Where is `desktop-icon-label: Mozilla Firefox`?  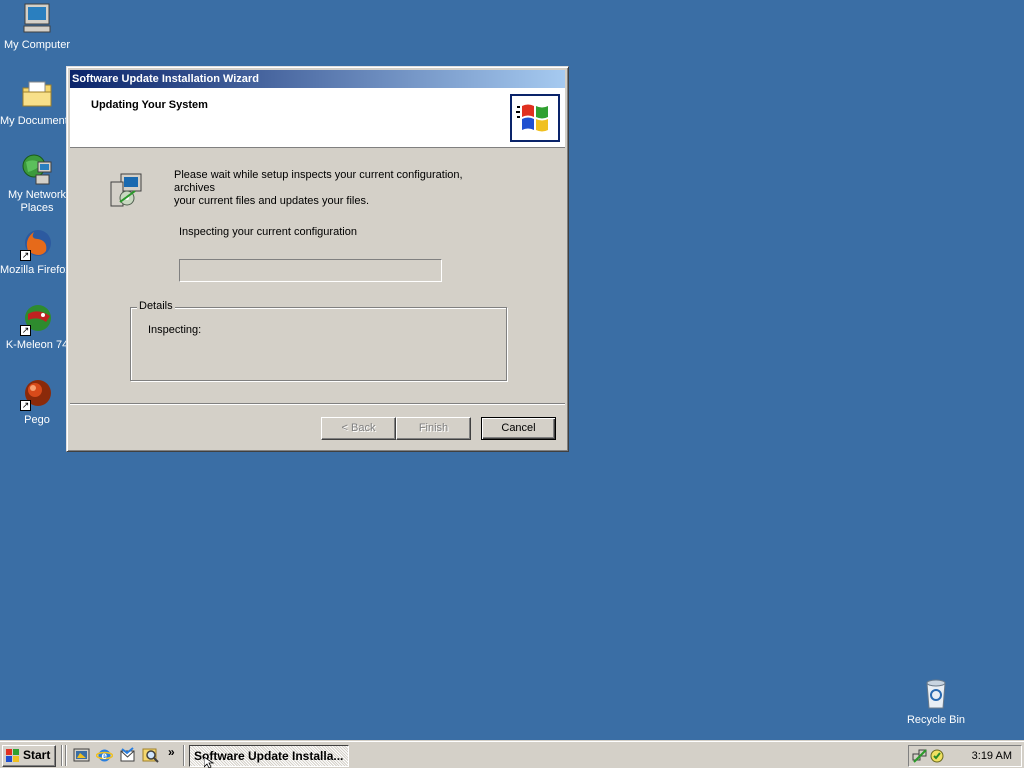
desktop-icon-label: Mozilla Firefox is located at coordinates (34, 270).